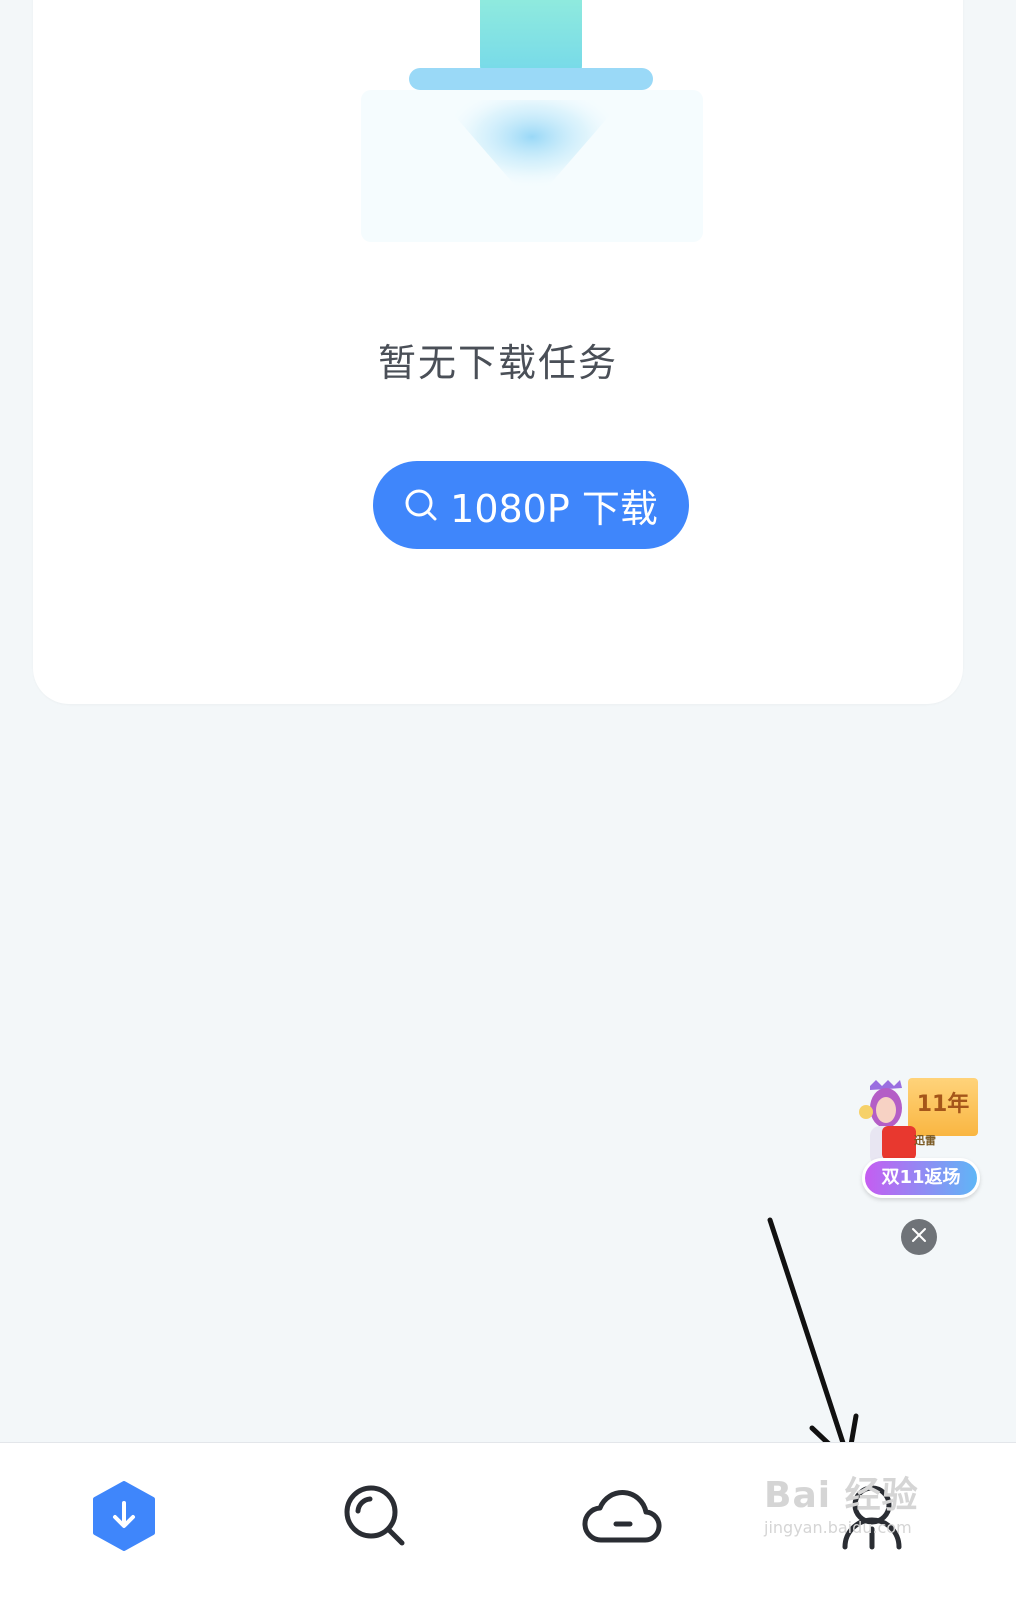  I want to click on hexagon-download-icon, so click(124, 1518).